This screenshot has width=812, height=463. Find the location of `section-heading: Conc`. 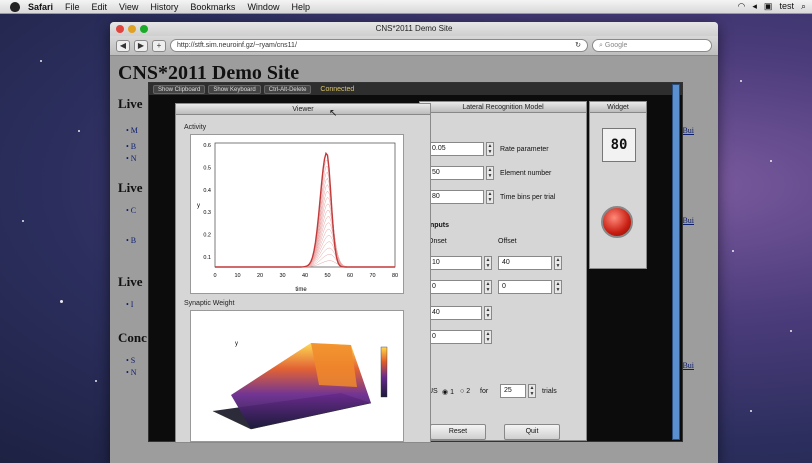

section-heading: Conc is located at coordinates (132, 337).